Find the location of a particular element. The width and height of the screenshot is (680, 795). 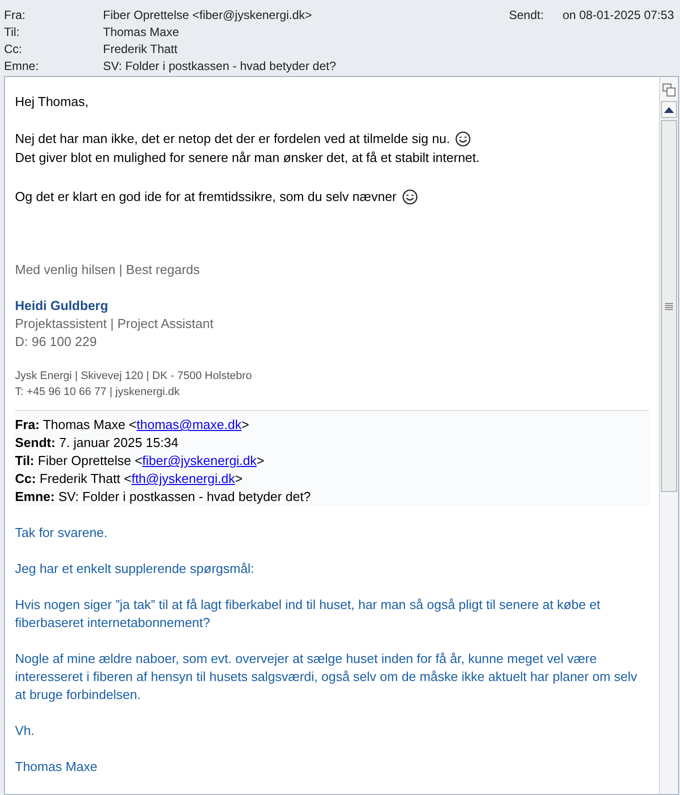

header-label: Cc: is located at coordinates (13, 49).